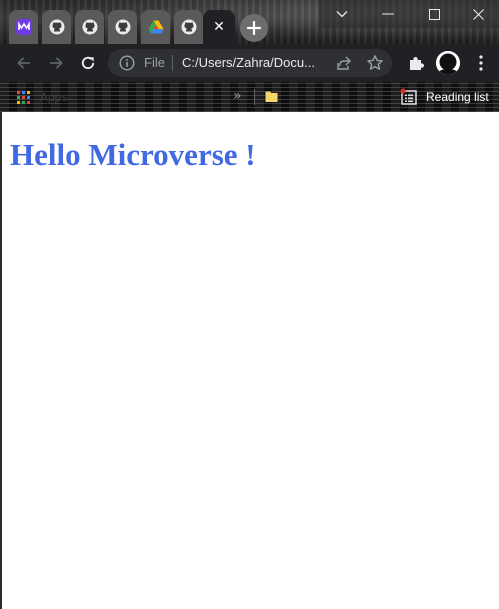 Image resolution: width=499 pixels, height=609 pixels. What do you see at coordinates (249, 97) in the screenshot?
I see `bookmarks-bar: Apps » Reading list` at bounding box center [249, 97].